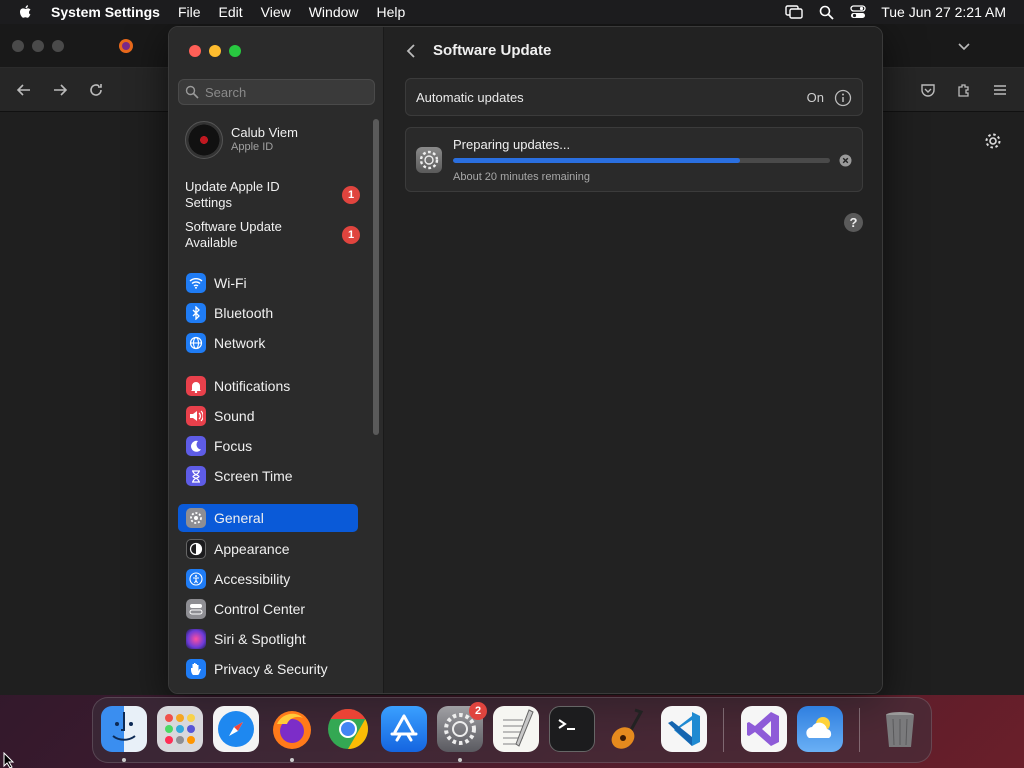 This screenshot has width=1024, height=768. What do you see at coordinates (275, 141) in the screenshot?
I see `apple-id-profile: Calub Viem Apple ID` at bounding box center [275, 141].